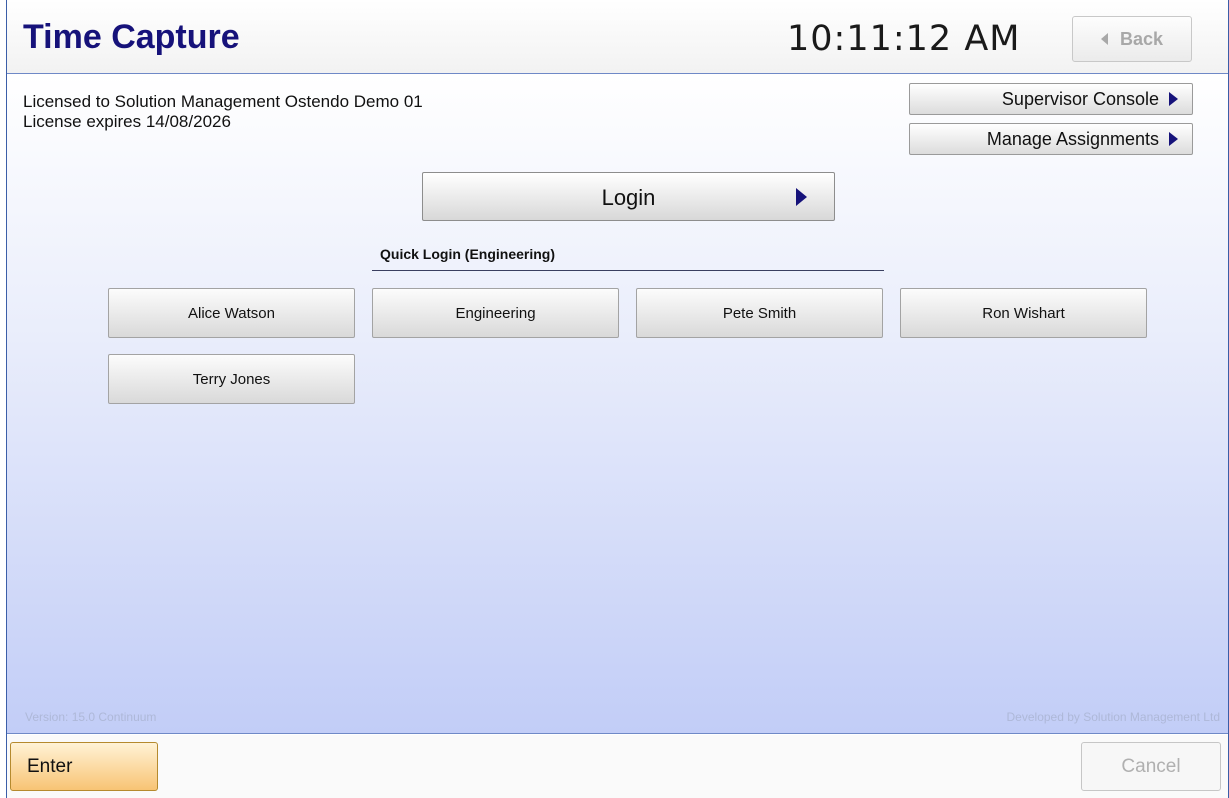 Image resolution: width=1229 pixels, height=798 pixels. I want to click on back-arrow-icon, so click(1104, 39).